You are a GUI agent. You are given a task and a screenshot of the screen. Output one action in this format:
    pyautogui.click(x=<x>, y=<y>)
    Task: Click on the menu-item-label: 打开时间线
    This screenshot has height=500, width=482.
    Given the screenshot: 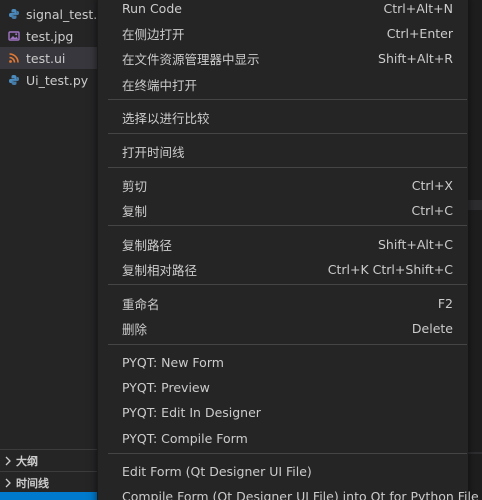 What is the action you would take?
    pyautogui.click(x=153, y=152)
    